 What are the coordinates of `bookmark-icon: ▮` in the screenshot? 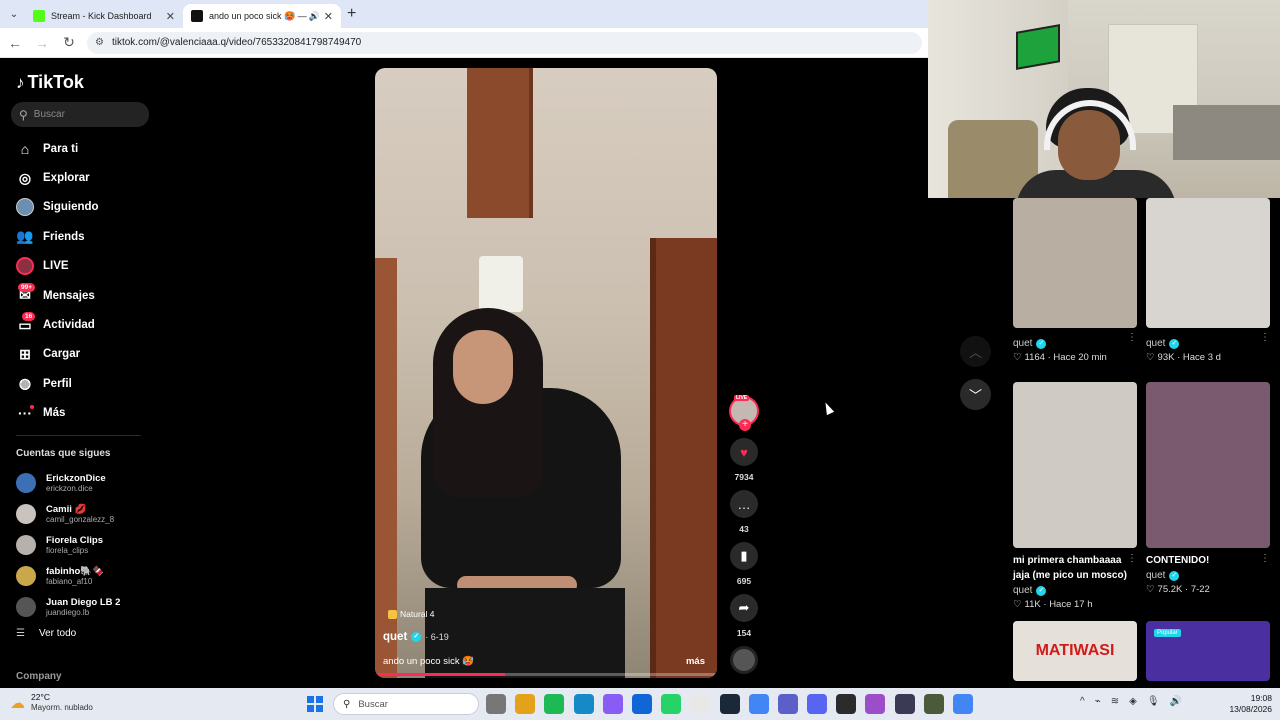 It's located at (744, 556).